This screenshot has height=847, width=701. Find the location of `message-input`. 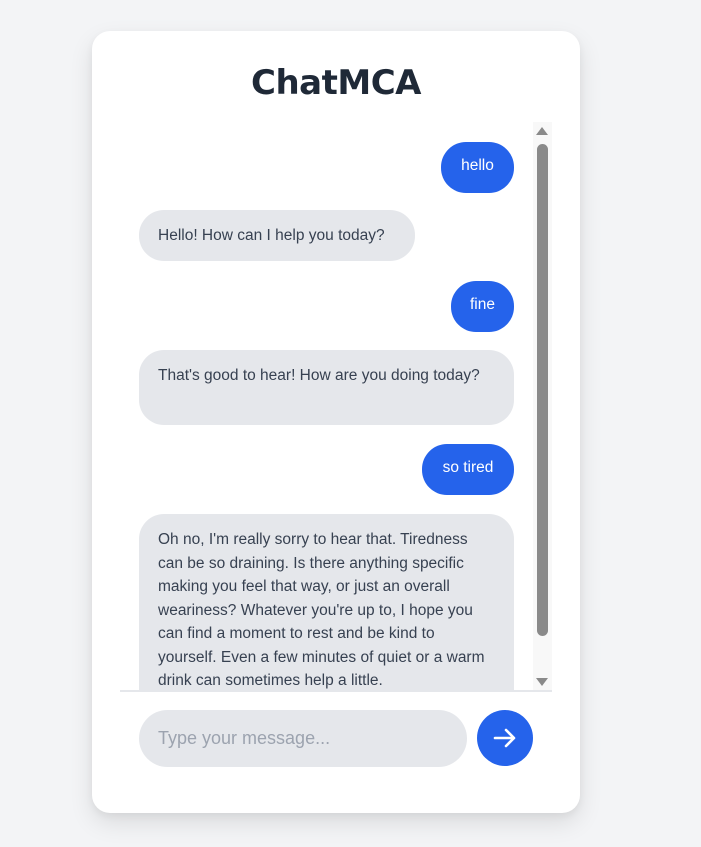

message-input is located at coordinates (303, 738).